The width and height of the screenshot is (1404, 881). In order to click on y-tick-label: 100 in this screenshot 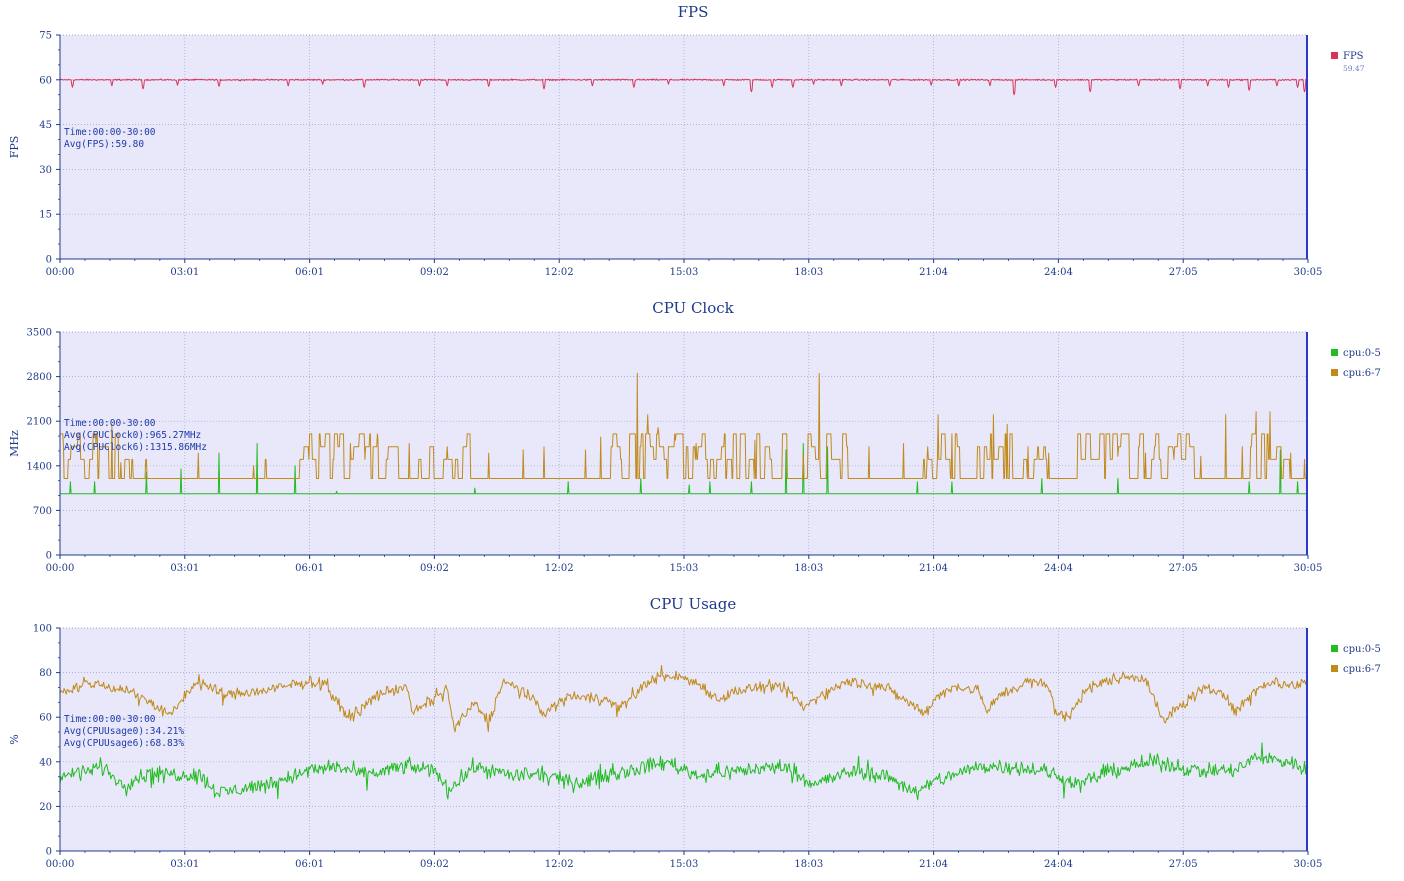, I will do `click(42, 629)`.